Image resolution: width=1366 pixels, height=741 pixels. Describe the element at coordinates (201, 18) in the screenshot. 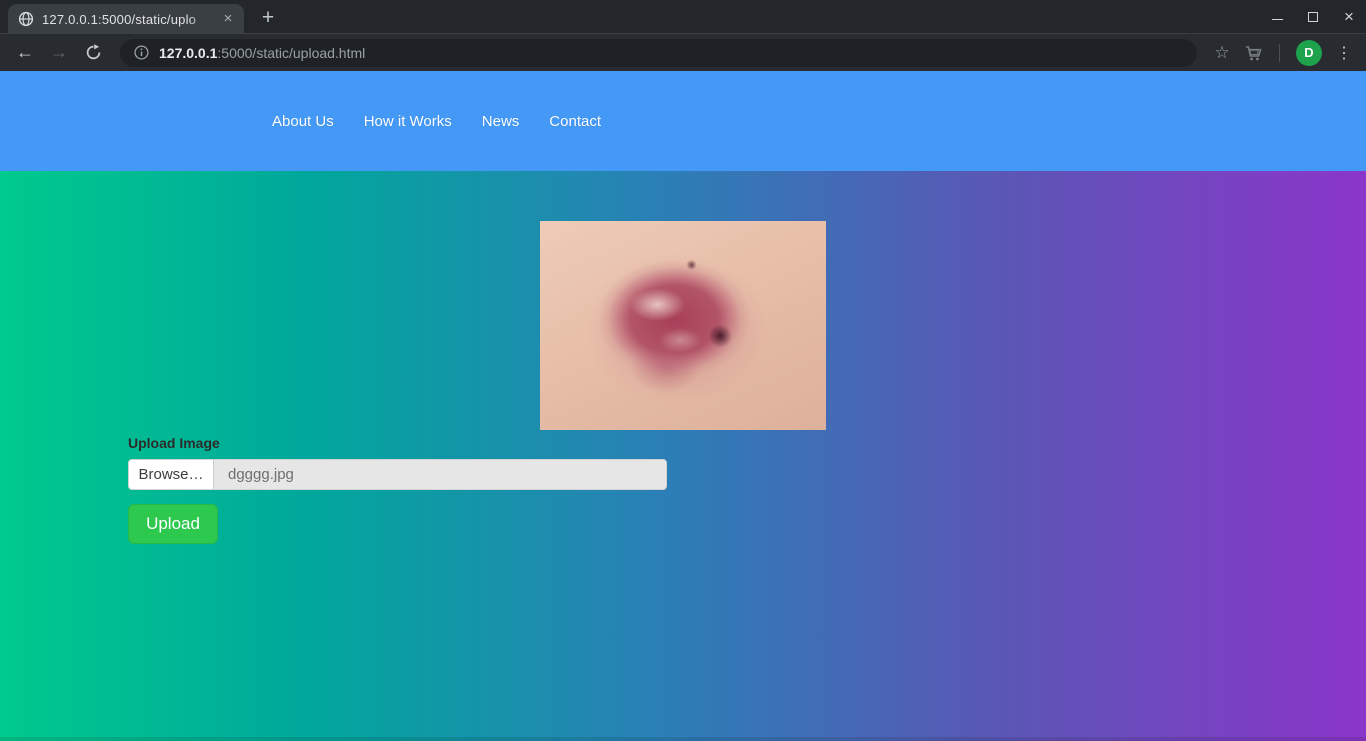

I see `tab-title-fade` at that location.